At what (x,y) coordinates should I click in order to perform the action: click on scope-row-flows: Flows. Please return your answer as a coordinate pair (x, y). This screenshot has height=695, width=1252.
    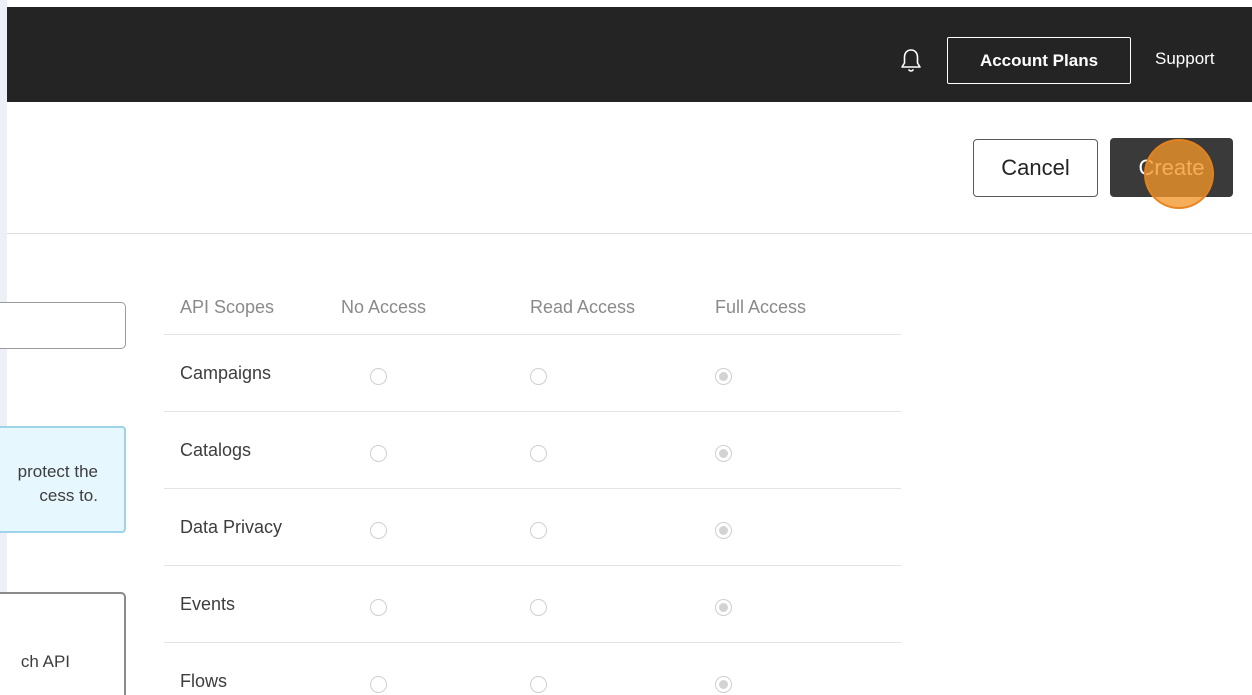
    Looking at the image, I should click on (532, 669).